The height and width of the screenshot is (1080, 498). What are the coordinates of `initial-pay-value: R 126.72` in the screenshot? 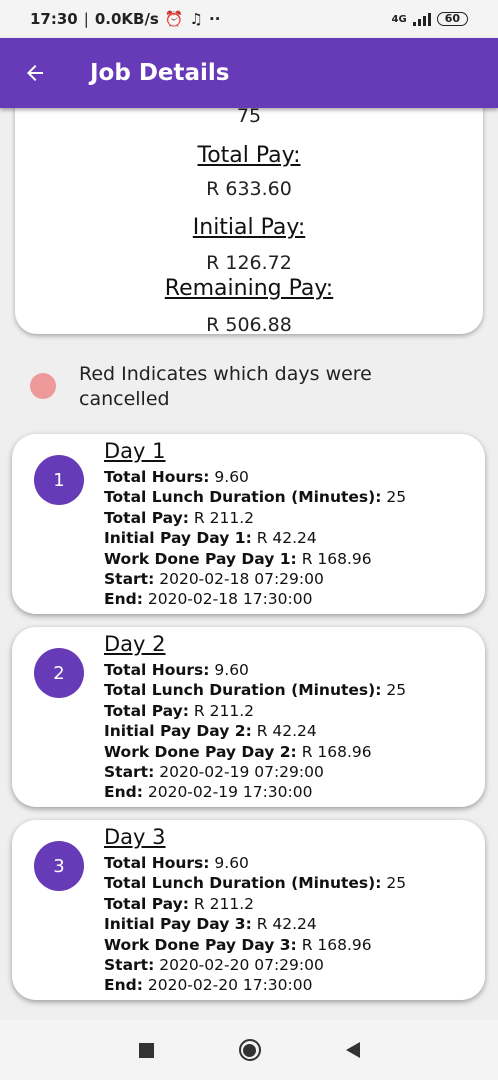 It's located at (249, 263).